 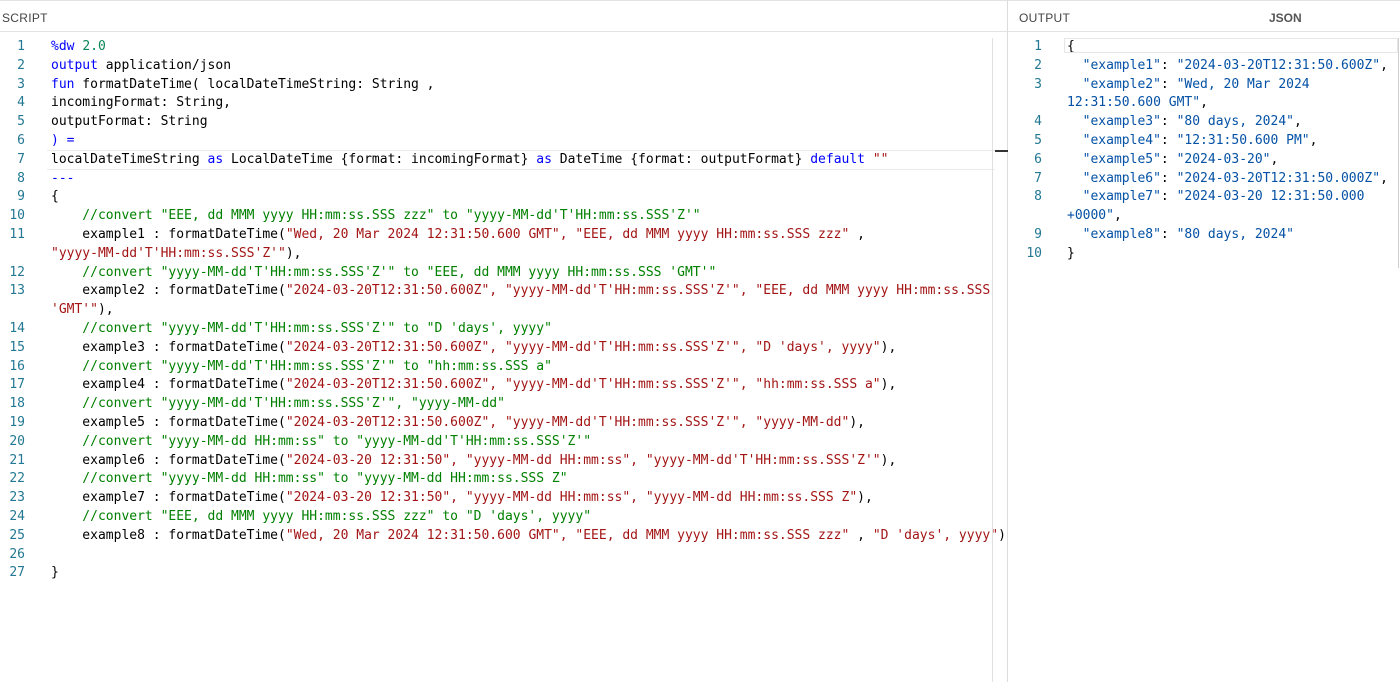 What do you see at coordinates (168, 234) in the screenshot?
I see `code-token: example1 : formatDateTime(` at bounding box center [168, 234].